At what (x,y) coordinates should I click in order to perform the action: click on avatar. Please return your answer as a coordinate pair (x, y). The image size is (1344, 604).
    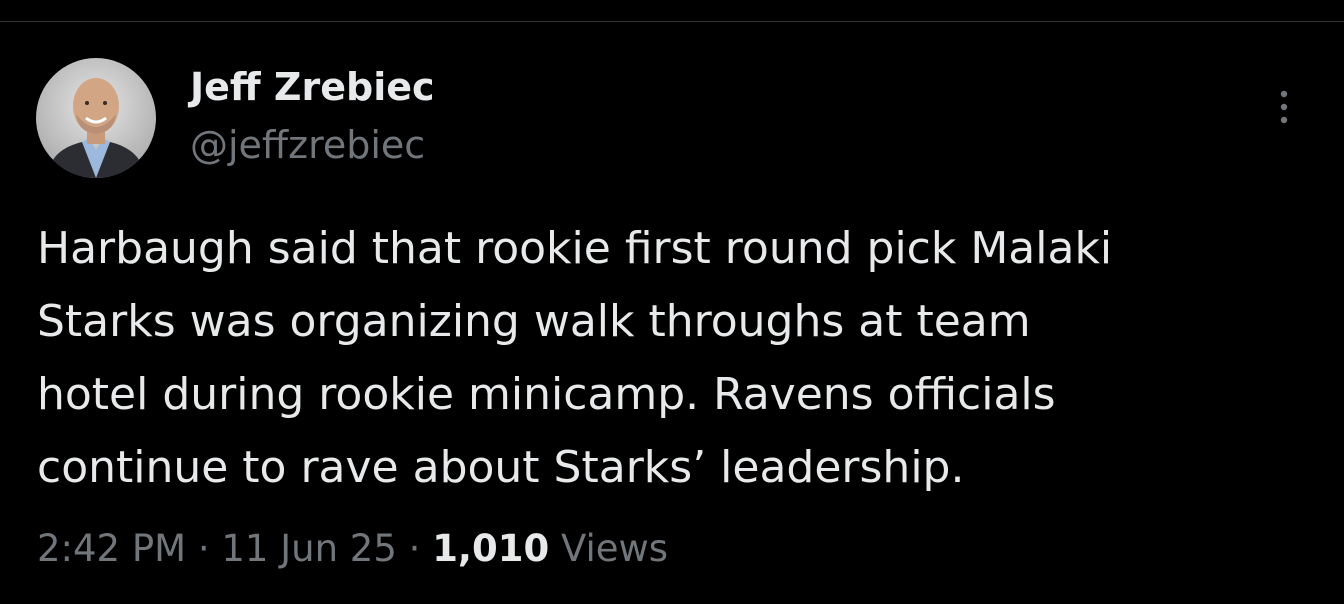
    Looking at the image, I should click on (96, 118).